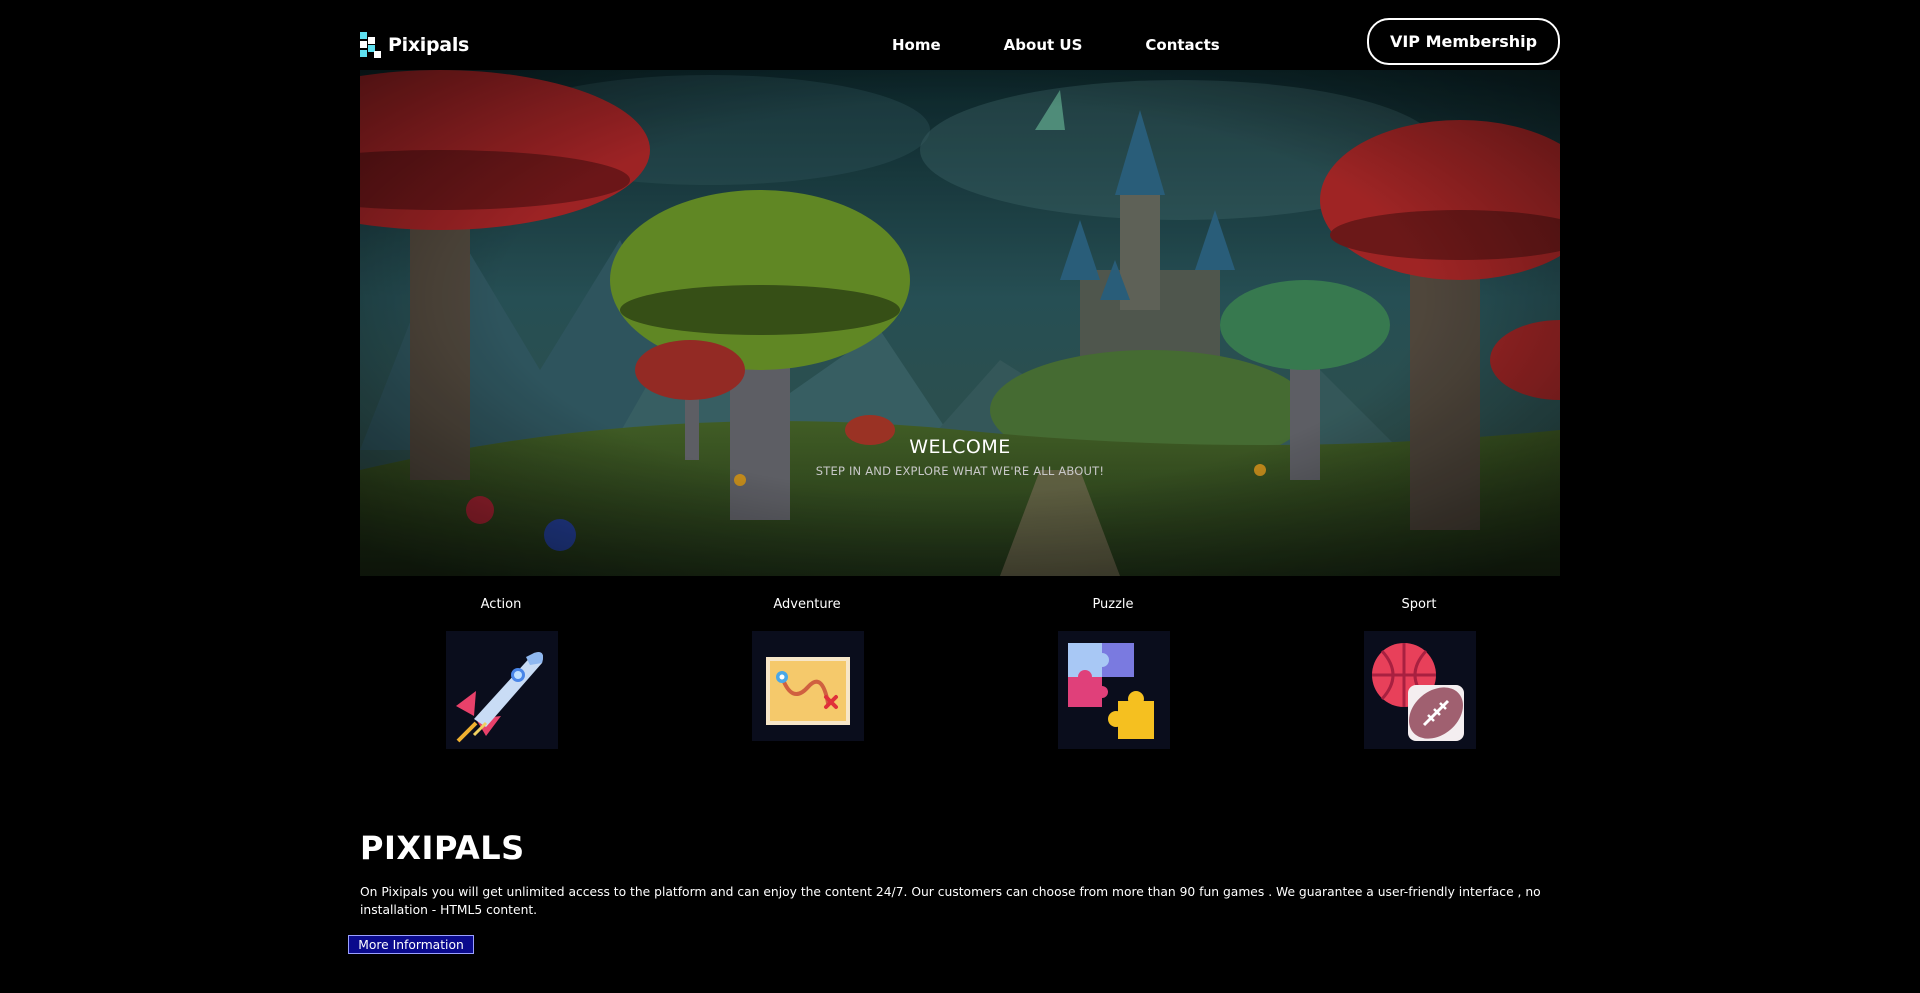 The width and height of the screenshot is (1920, 993). What do you see at coordinates (808, 686) in the screenshot?
I see `treasure-map-icon` at bounding box center [808, 686].